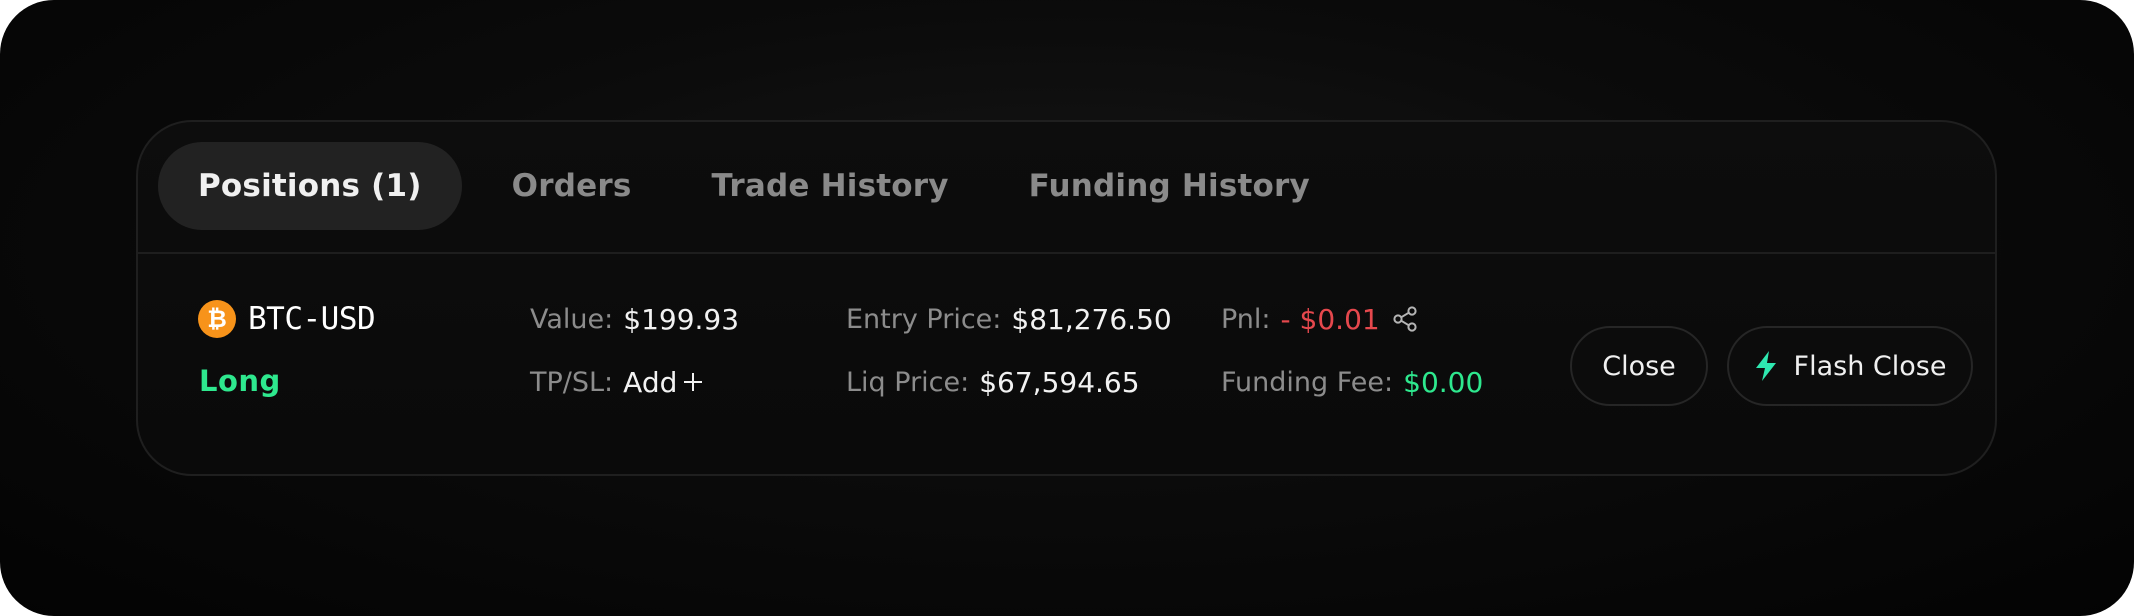 Image resolution: width=2134 pixels, height=616 pixels. Describe the element at coordinates (1246, 319) in the screenshot. I see `pnl-label: Pnl:` at that location.